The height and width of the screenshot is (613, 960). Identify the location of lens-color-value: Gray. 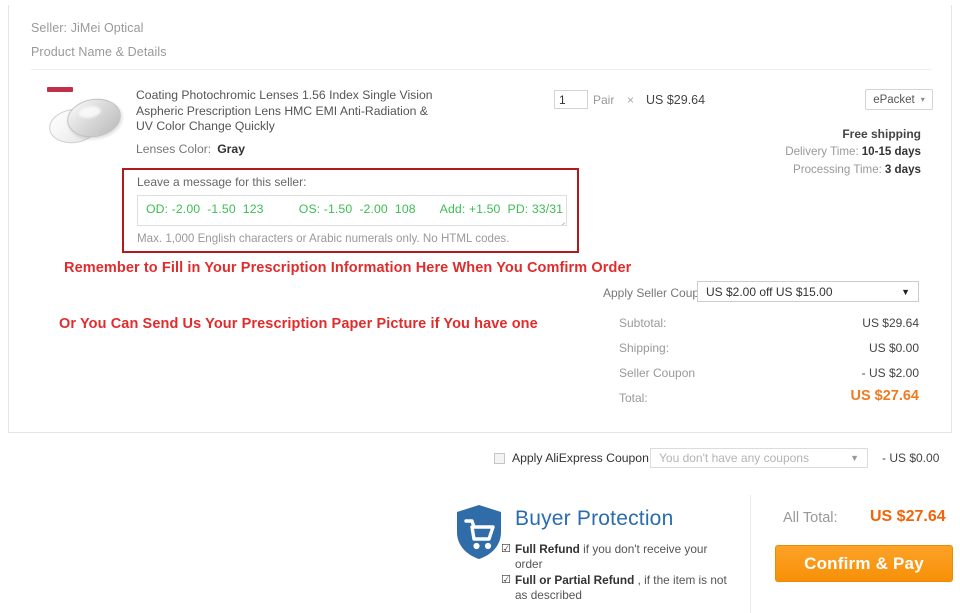
(231, 149).